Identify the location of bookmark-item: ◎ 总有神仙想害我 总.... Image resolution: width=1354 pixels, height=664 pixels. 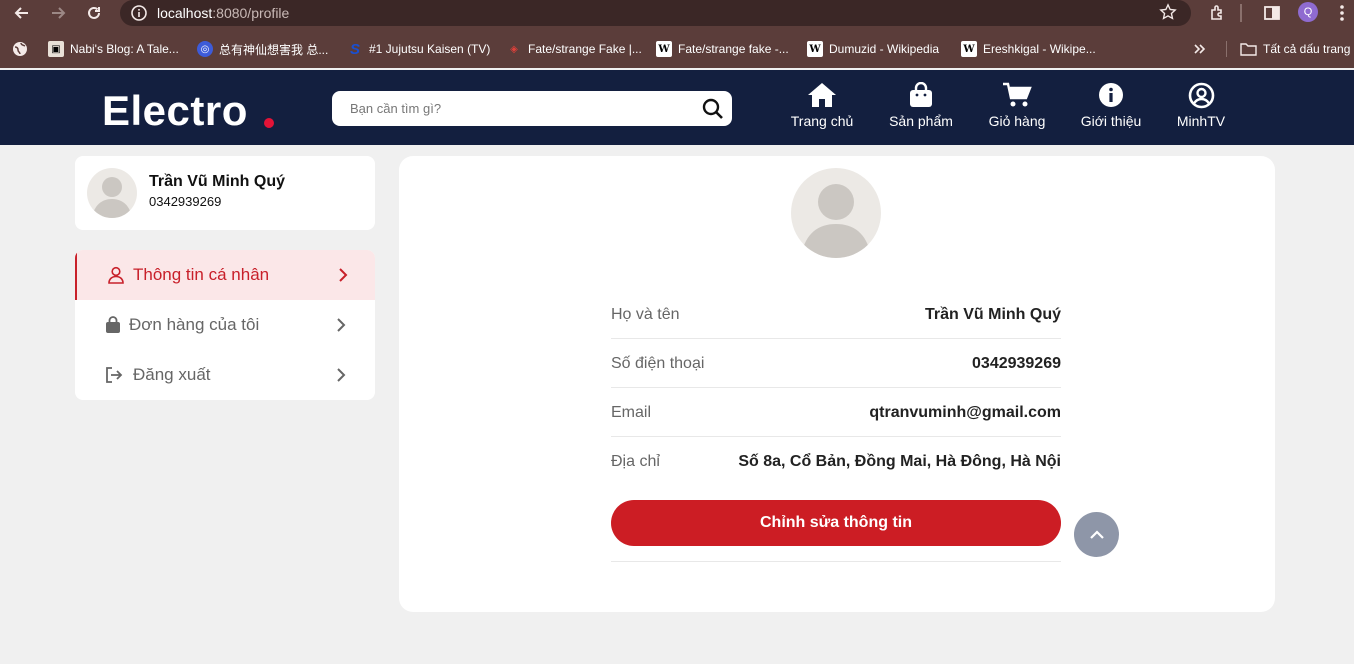
(262, 49).